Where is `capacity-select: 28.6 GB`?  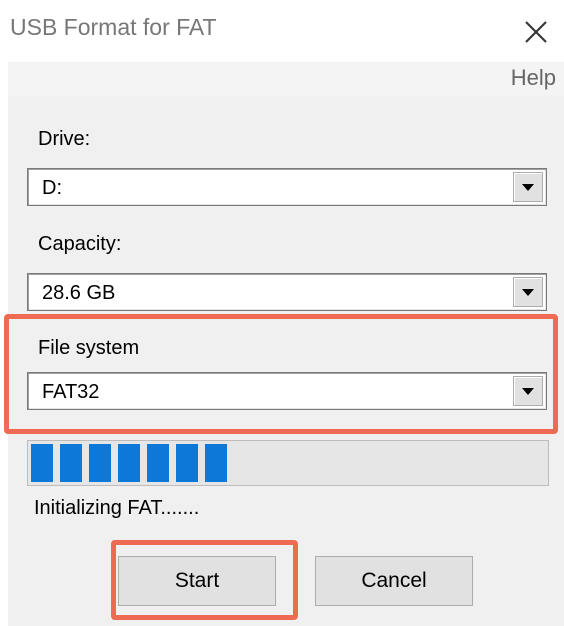 capacity-select: 28.6 GB is located at coordinates (287, 292).